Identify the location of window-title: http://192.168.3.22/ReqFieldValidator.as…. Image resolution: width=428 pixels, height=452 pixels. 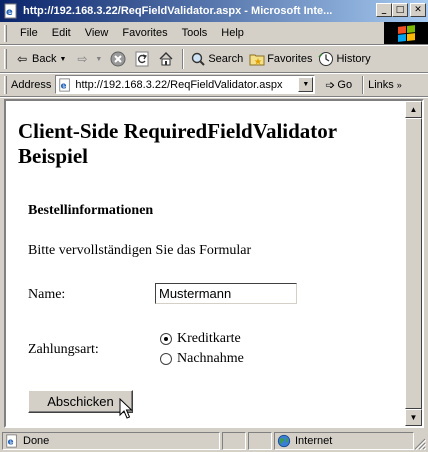
(178, 11).